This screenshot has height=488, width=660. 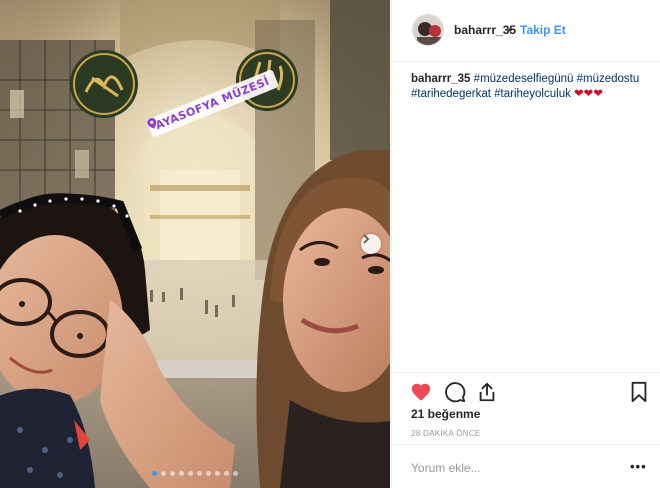 What do you see at coordinates (638, 466) in the screenshot?
I see `more-options-button: •••` at bounding box center [638, 466].